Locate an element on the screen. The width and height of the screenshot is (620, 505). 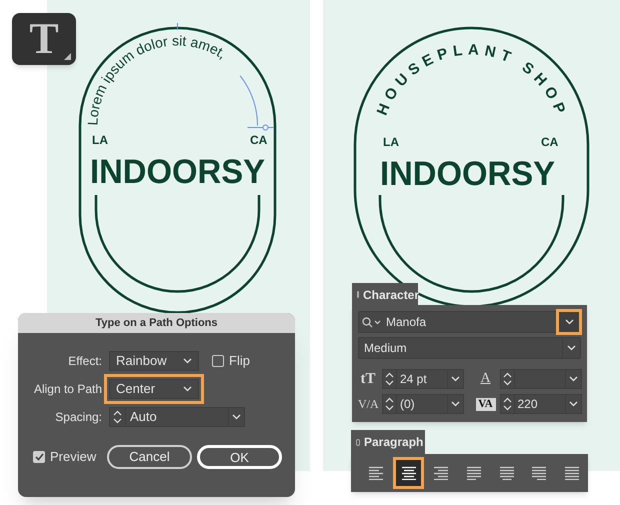
panel-tab: Paragraph is located at coordinates (388, 442).